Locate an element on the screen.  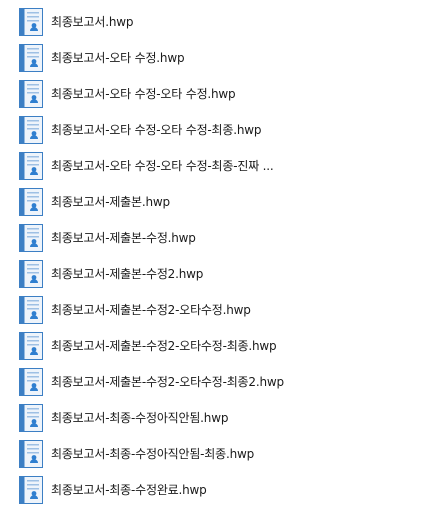
file-name: 최종보고서-제출본.hwp is located at coordinates (110, 202).